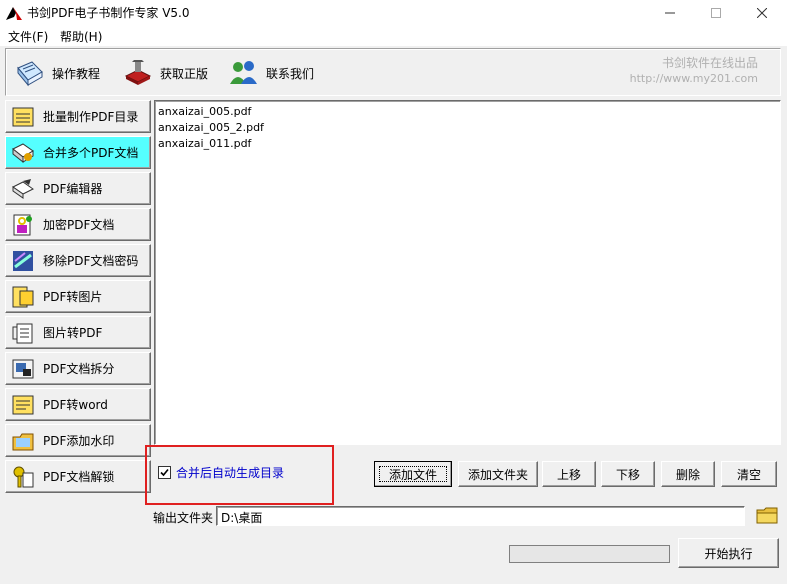 This screenshot has width=787, height=584. What do you see at coordinates (14, 13) in the screenshot?
I see `app-logo-icon` at bounding box center [14, 13].